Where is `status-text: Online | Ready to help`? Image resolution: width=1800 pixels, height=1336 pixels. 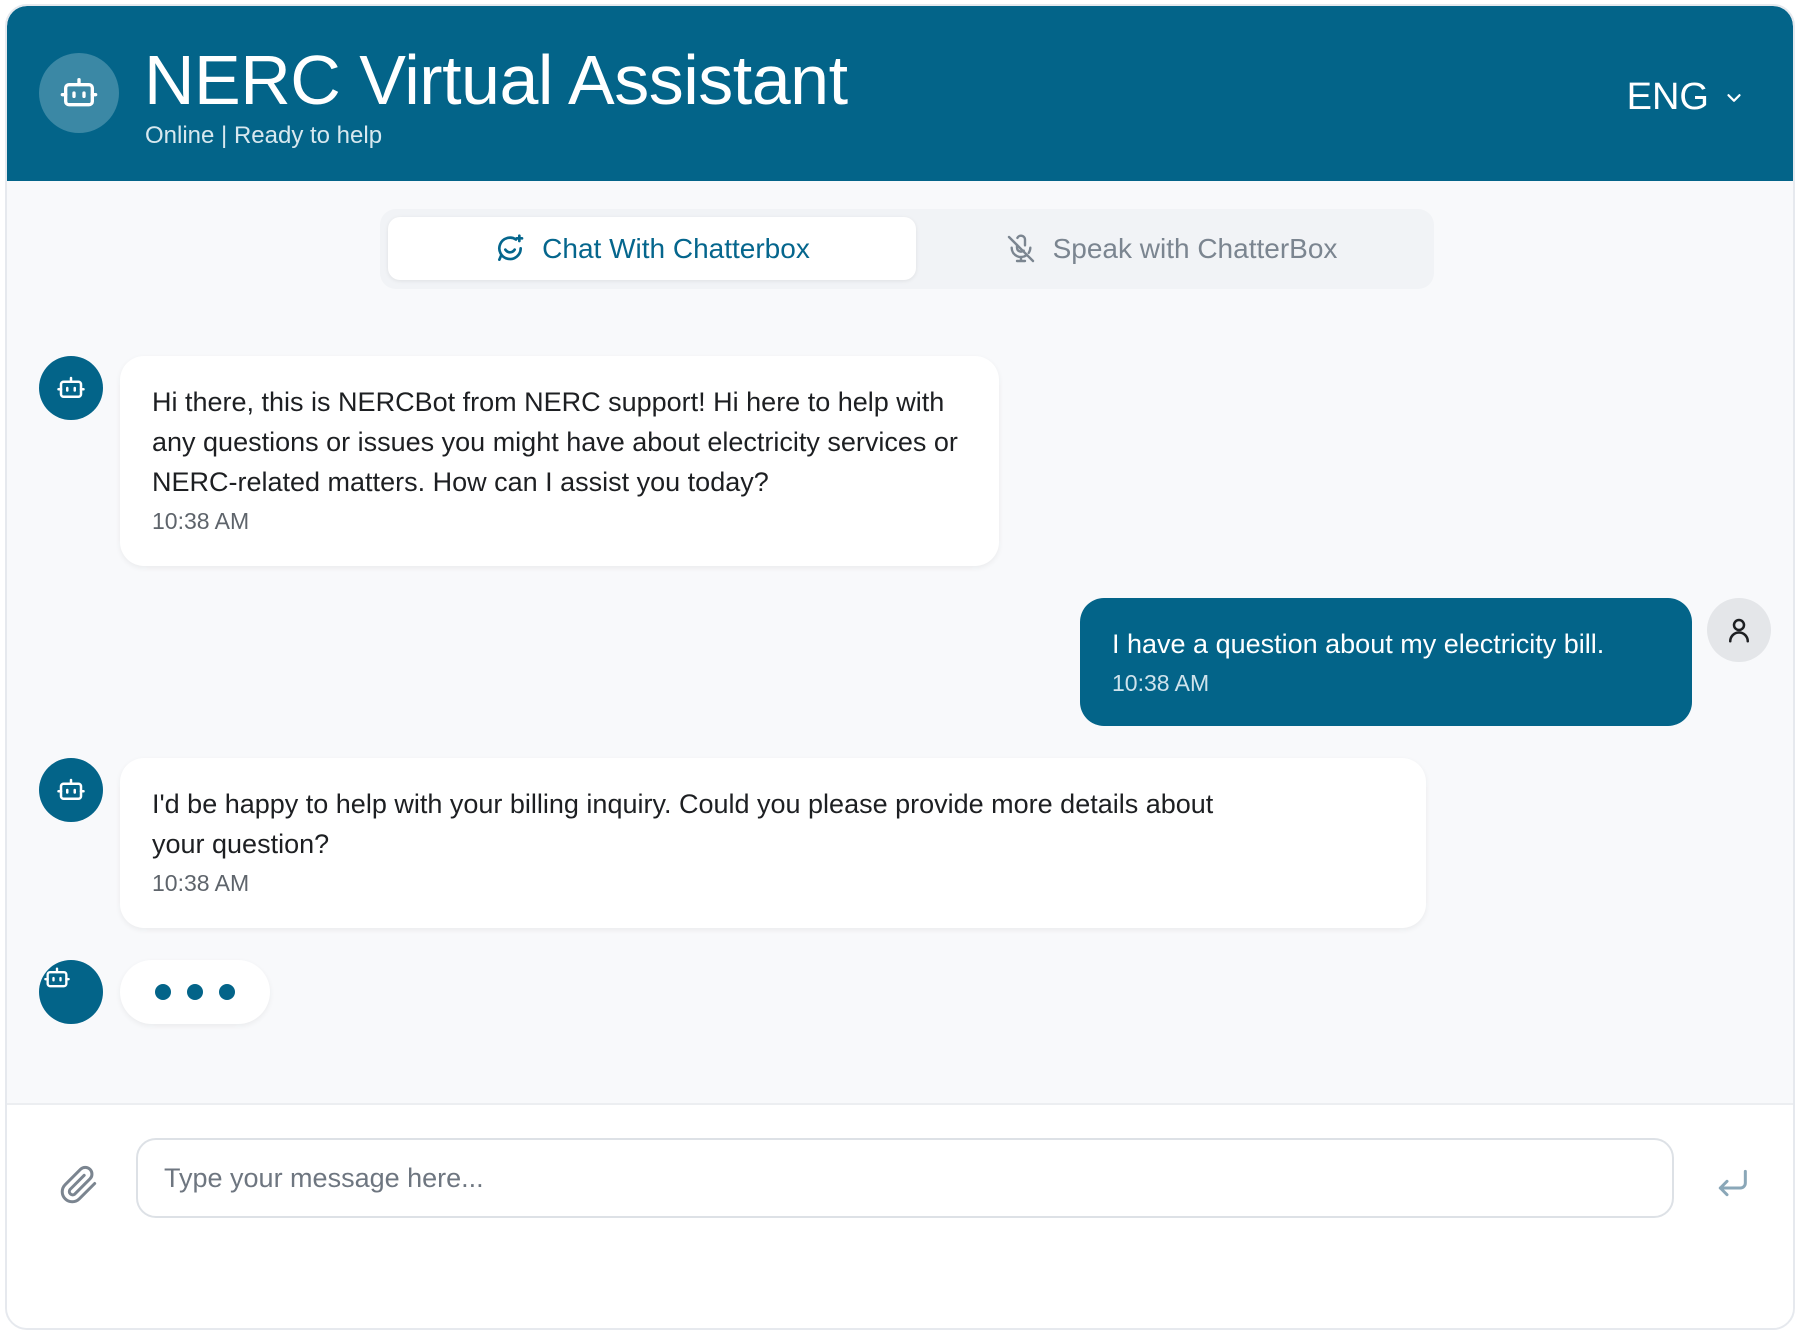 status-text: Online | Ready to help is located at coordinates (264, 135).